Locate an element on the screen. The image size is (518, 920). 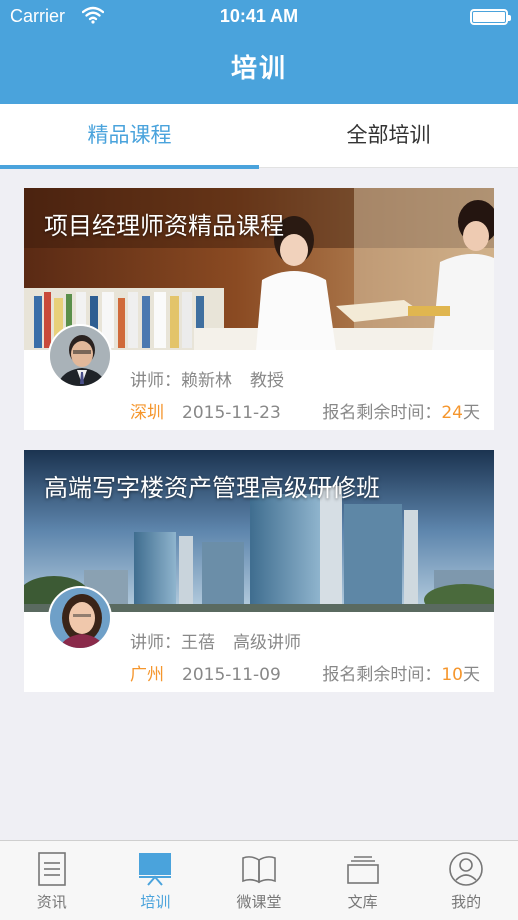
tabbar-item-news: 资讯 is located at coordinates (52, 880).